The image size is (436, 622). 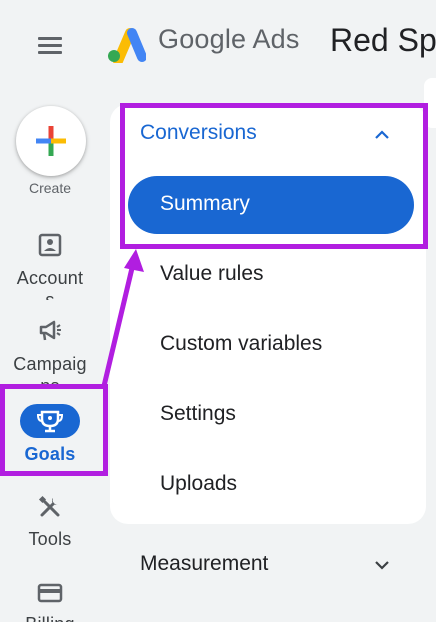 I want to click on rail-item-campaigns: Campaig ns, so click(x=50, y=350).